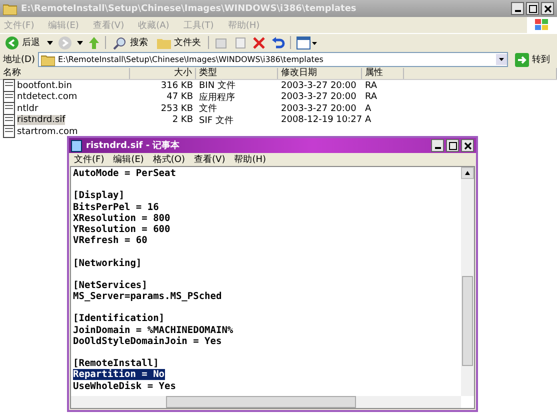 Image resolution: width=557 pixels, height=416 pixels. Describe the element at coordinates (182, 120) in the screenshot. I see `file-size: 2 KB` at that location.